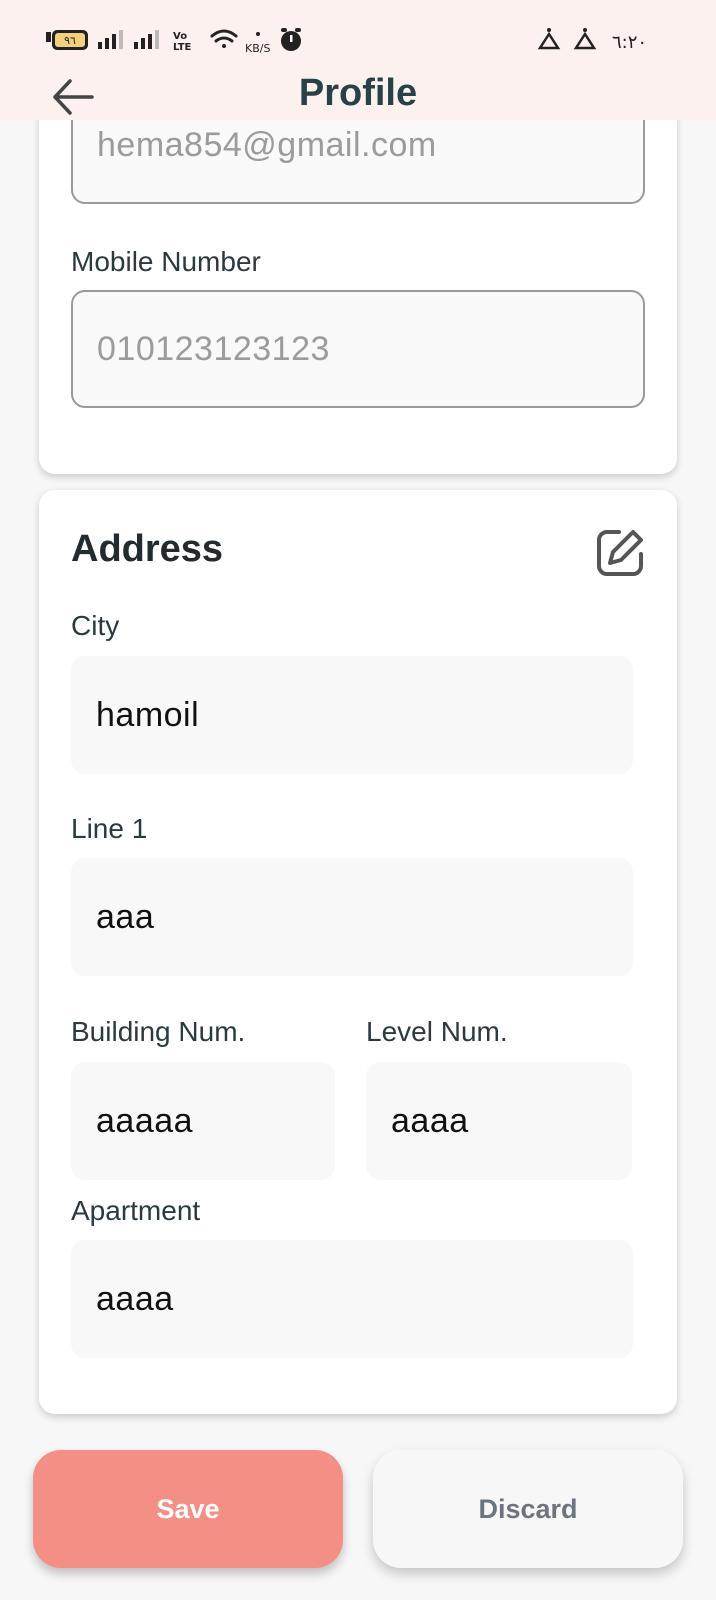 This screenshot has width=716, height=1600. I want to click on apartment-label: Apartment, so click(136, 1210).